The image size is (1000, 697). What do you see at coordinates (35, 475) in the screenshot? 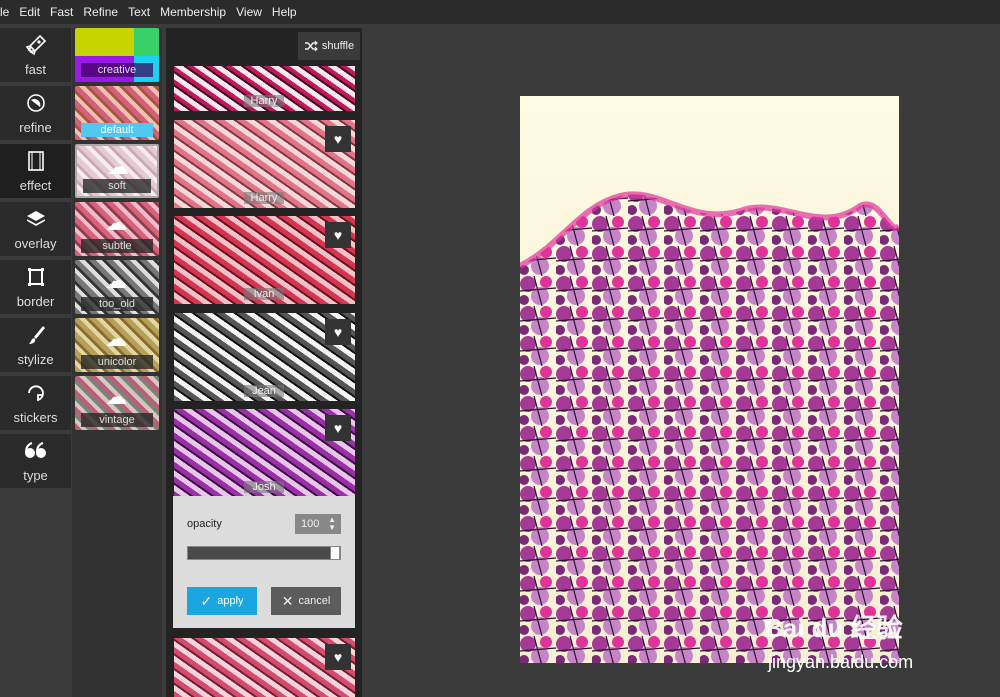
I see `tool-label: type` at bounding box center [35, 475].